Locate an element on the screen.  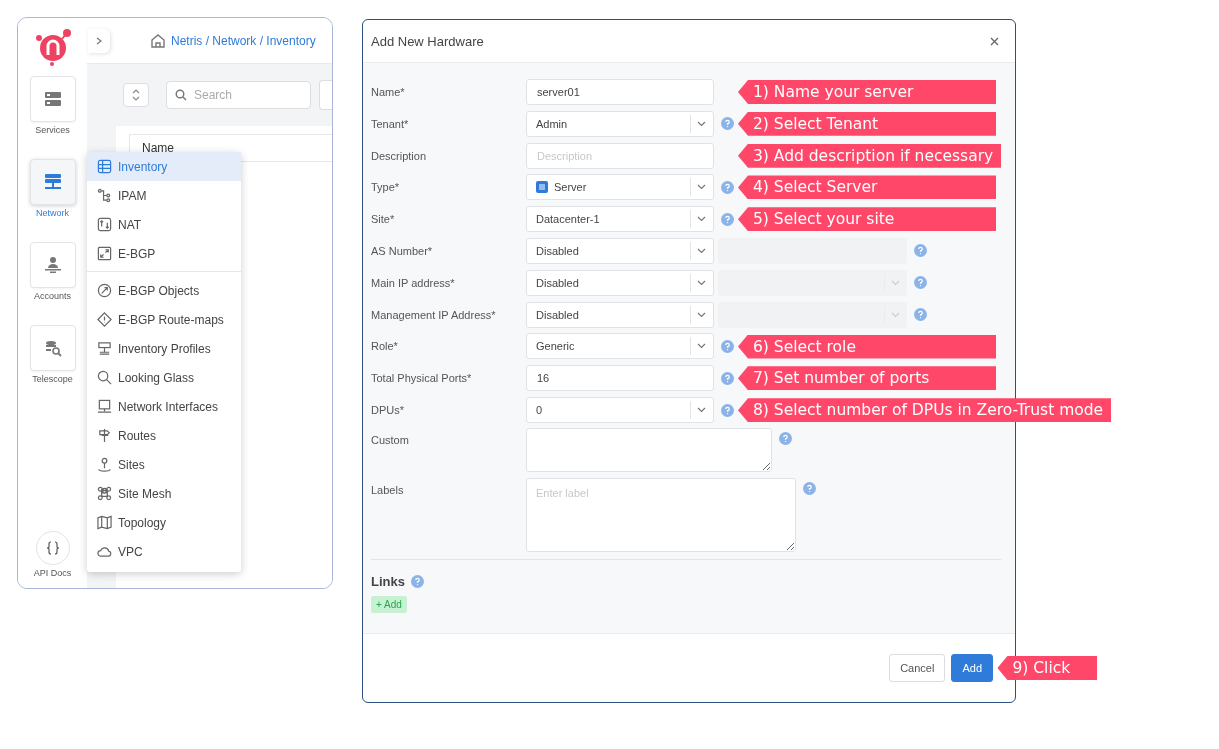
menu-item: Topology is located at coordinates (164, 522).